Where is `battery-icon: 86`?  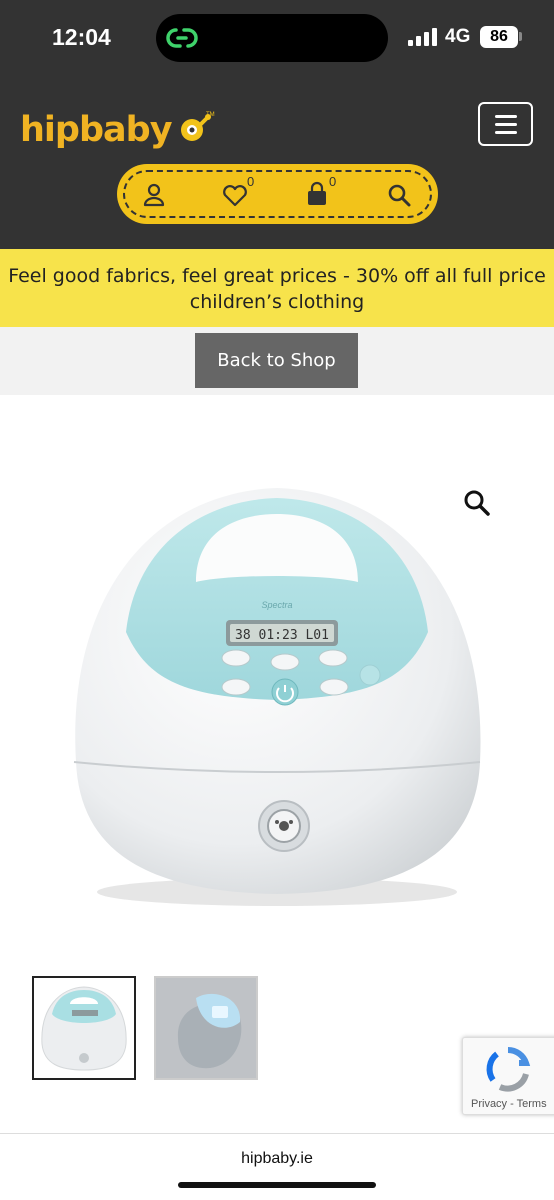
battery-icon: 86 is located at coordinates (499, 37).